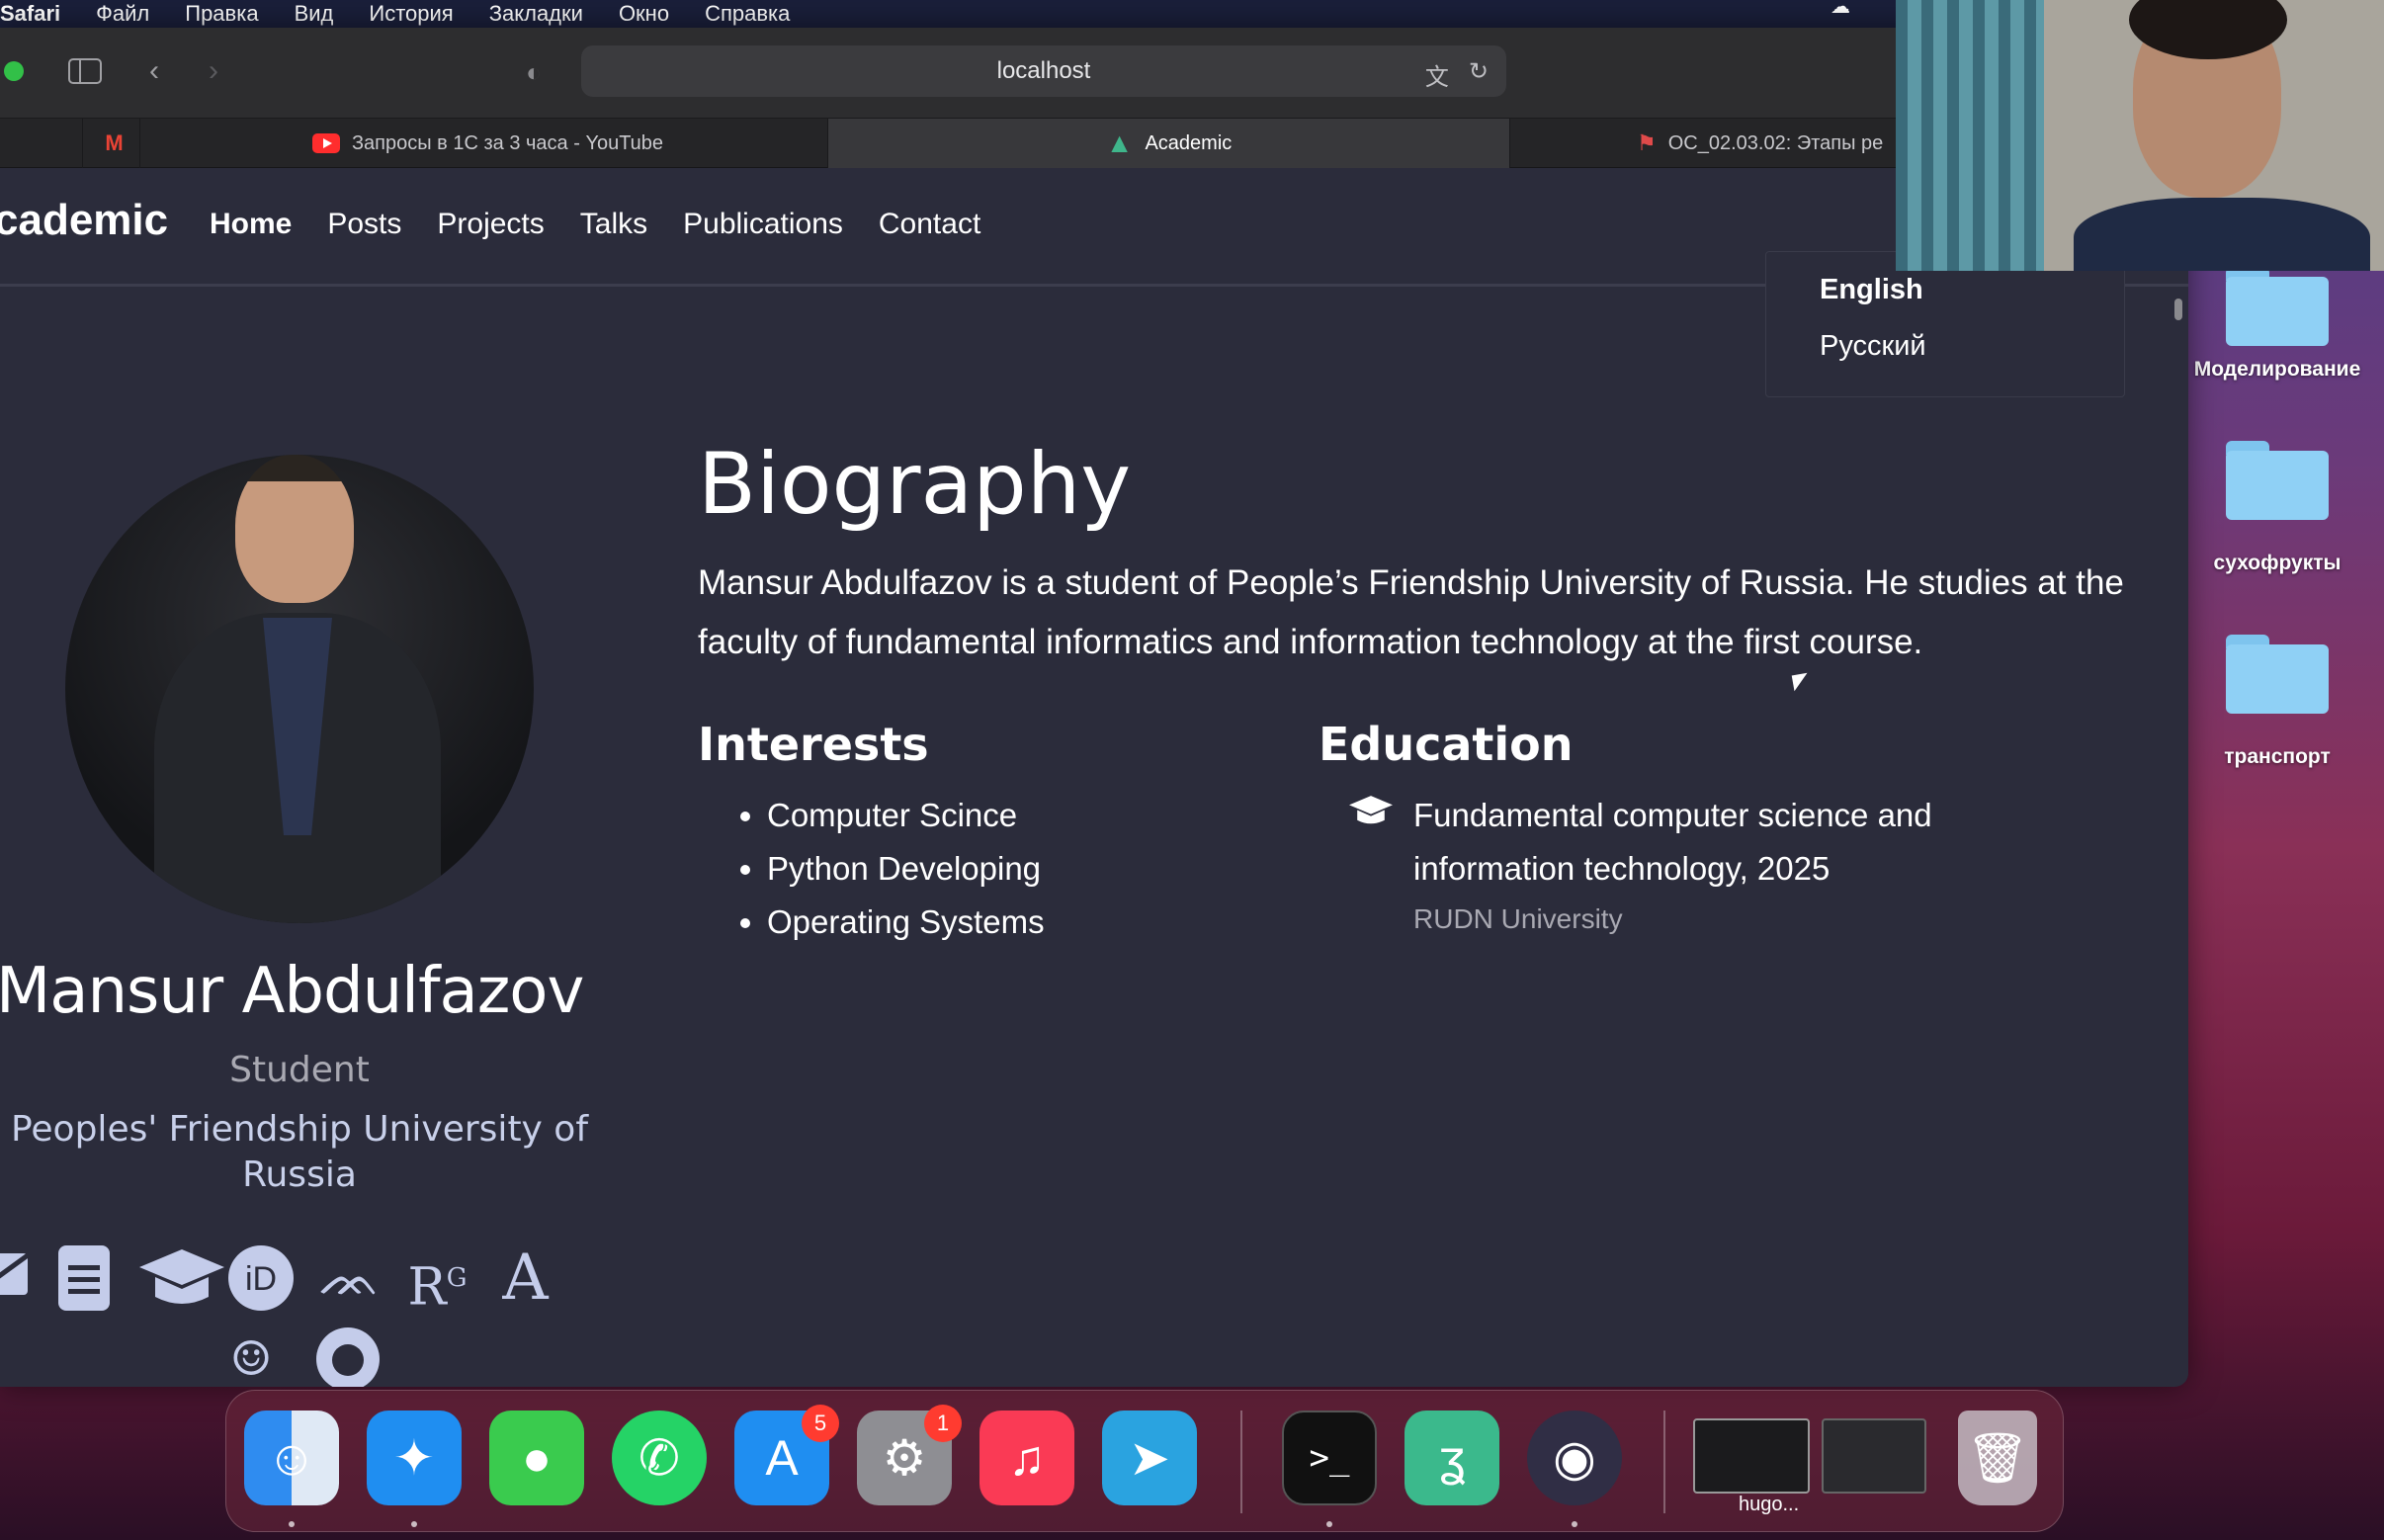  I want to click on list-item: Python Developing, so click(906, 869).